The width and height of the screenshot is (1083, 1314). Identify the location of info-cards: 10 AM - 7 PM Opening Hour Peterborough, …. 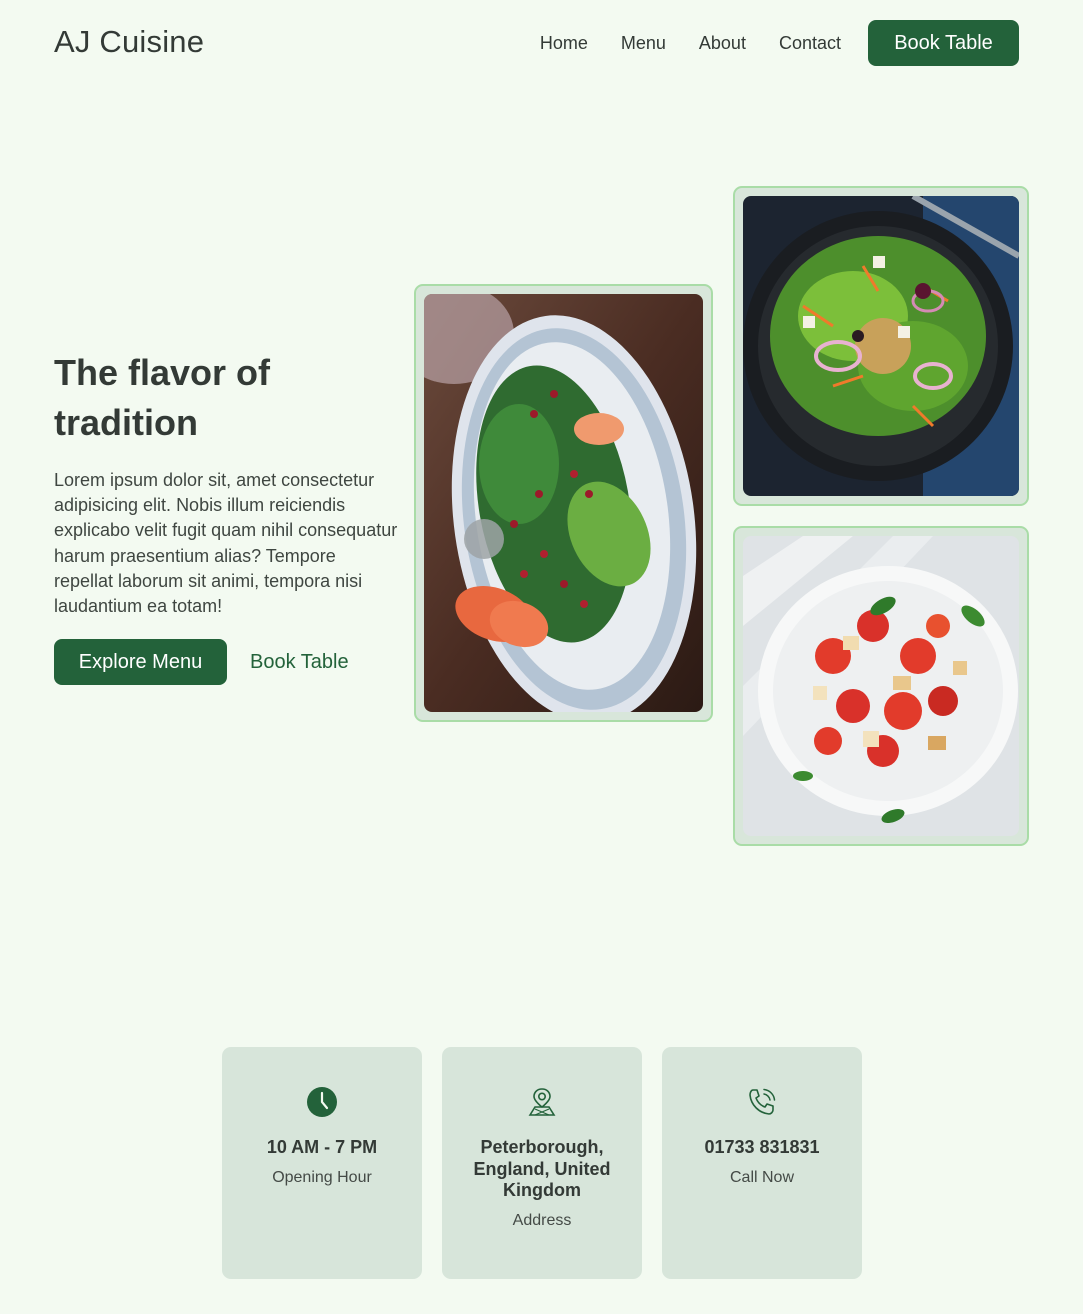
(542, 1163).